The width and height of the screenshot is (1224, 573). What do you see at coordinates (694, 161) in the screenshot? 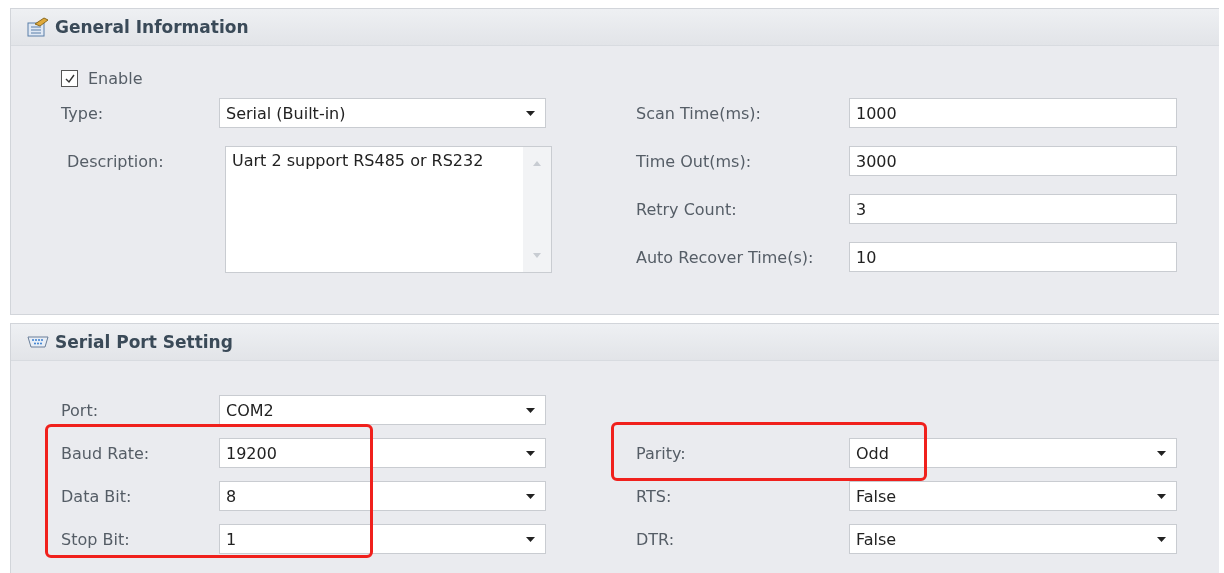
I see `field-label: Time Out(ms):` at bounding box center [694, 161].